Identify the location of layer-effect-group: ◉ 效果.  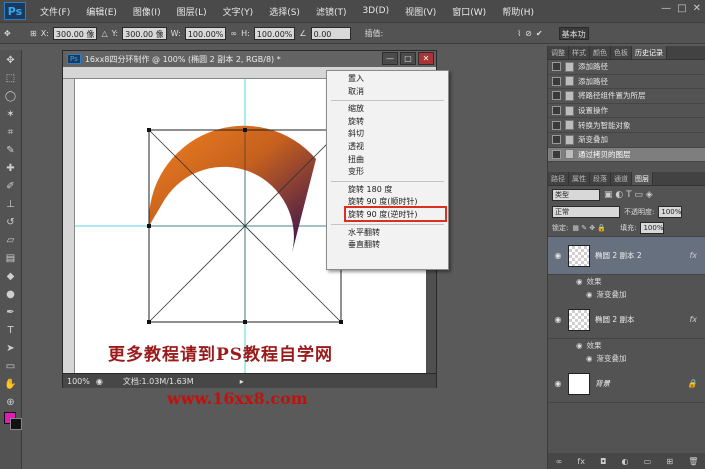
(626, 345).